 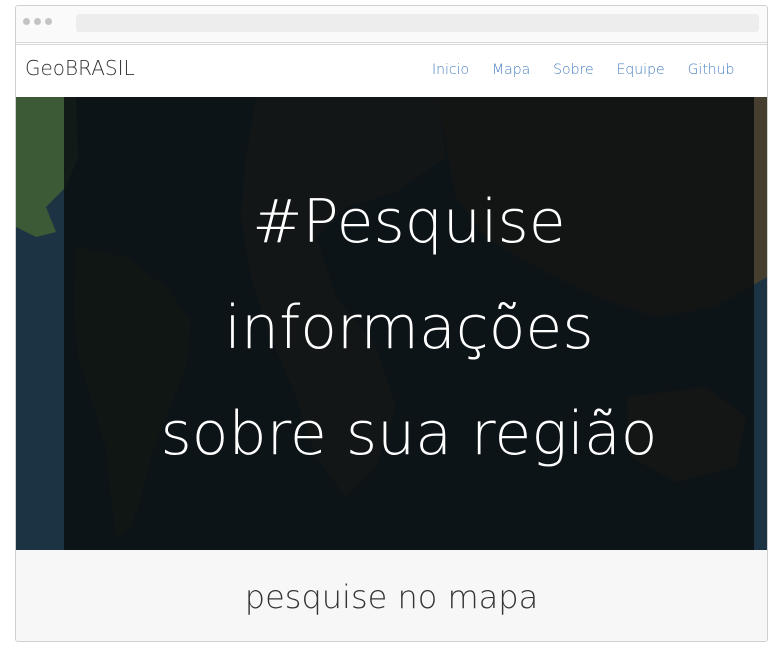 I want to click on browser-toolbar, so click(x=391, y=24).